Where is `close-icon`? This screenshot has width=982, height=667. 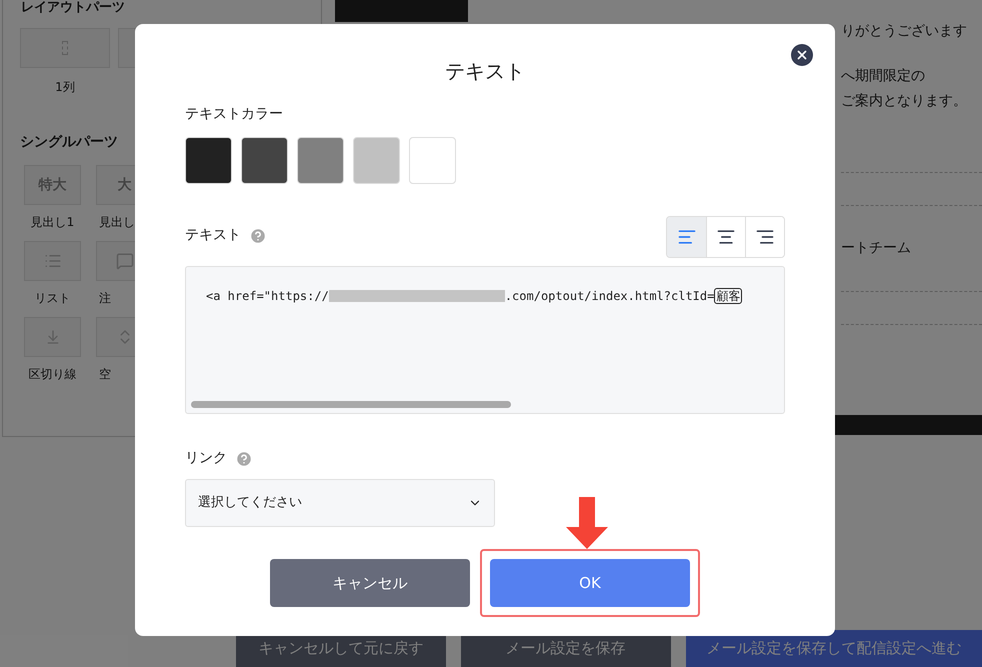 close-icon is located at coordinates (802, 55).